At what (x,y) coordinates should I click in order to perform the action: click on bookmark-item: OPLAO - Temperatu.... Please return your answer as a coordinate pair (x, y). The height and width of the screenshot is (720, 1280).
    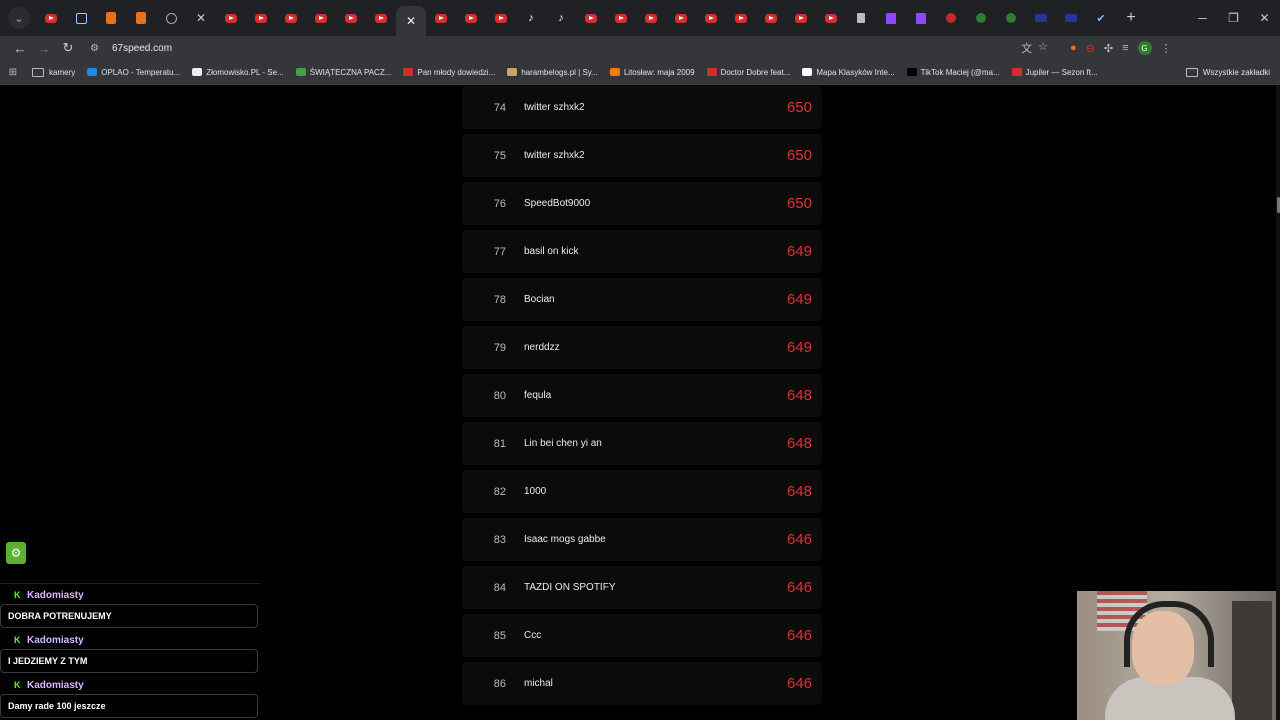
    Looking at the image, I should click on (133, 72).